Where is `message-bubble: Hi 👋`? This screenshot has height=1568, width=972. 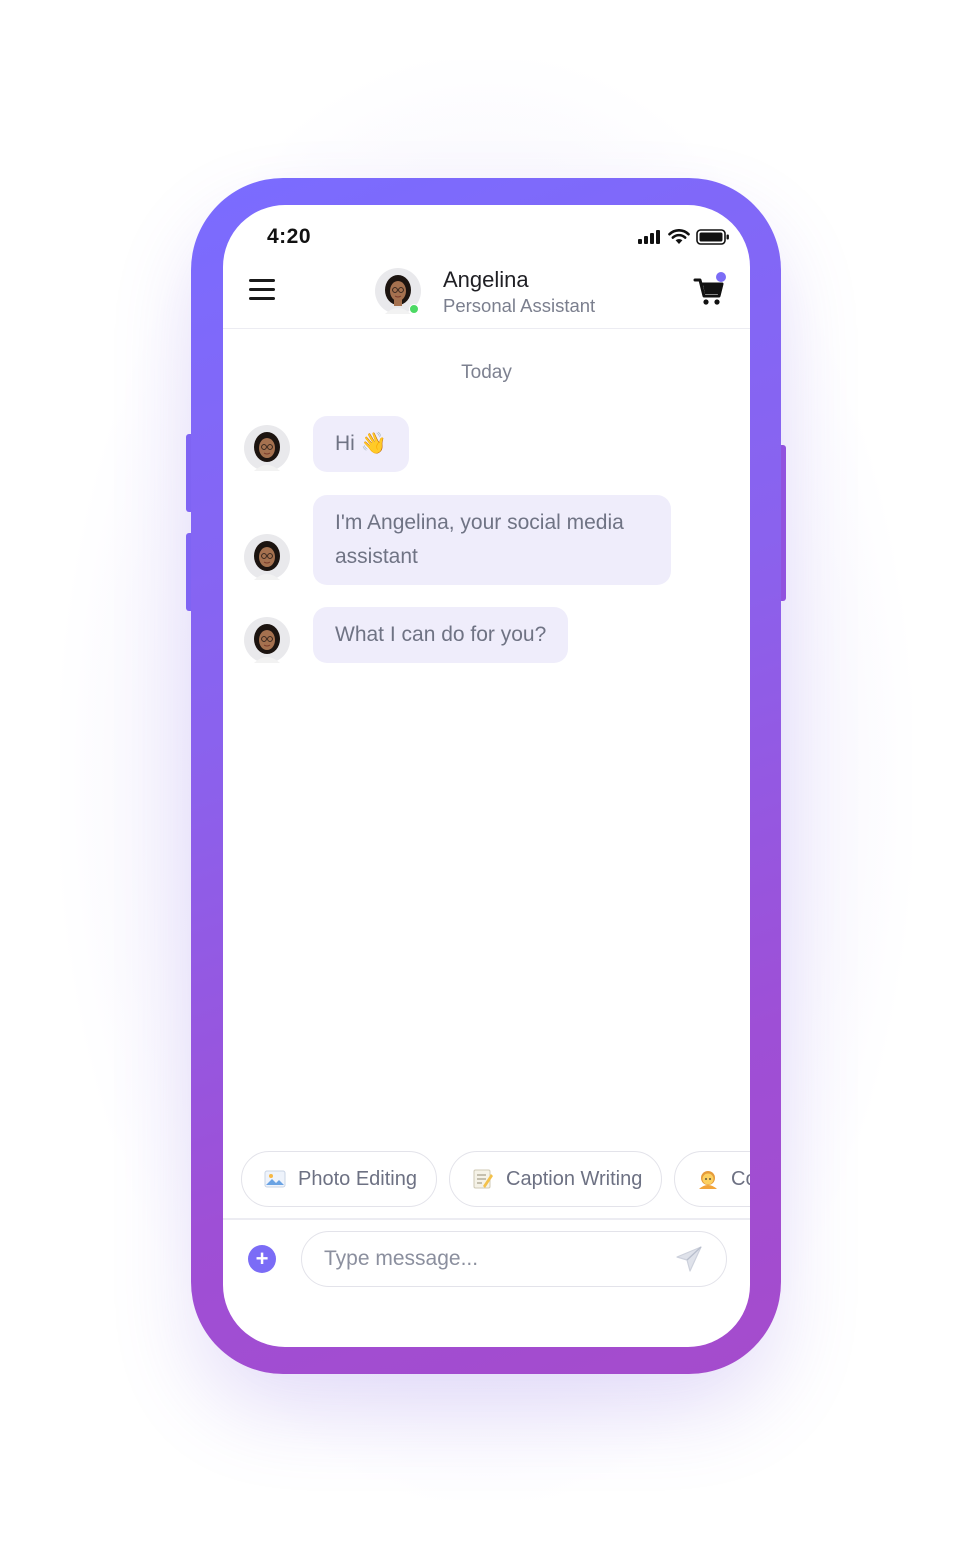
message-bubble: Hi 👋 is located at coordinates (361, 444).